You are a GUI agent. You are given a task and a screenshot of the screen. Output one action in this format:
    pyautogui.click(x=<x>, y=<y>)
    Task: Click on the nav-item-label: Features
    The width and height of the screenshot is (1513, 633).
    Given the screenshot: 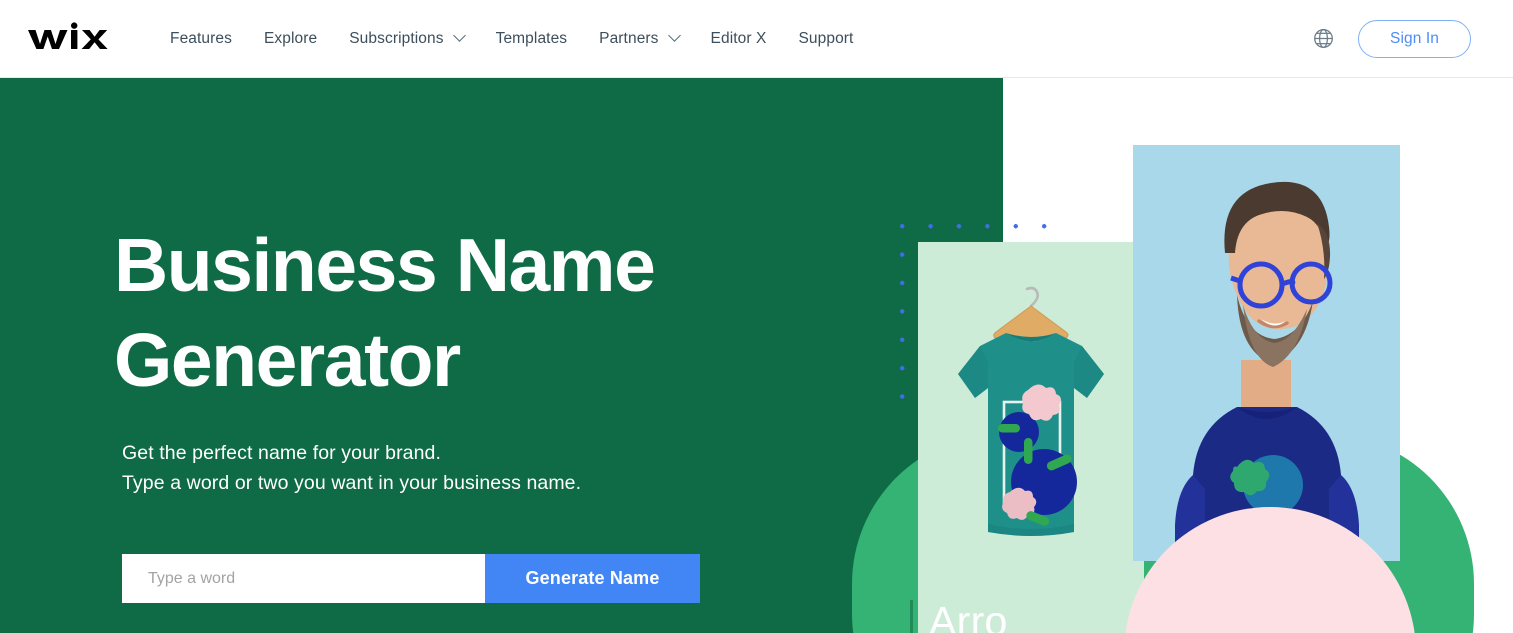 What is the action you would take?
    pyautogui.click(x=201, y=38)
    